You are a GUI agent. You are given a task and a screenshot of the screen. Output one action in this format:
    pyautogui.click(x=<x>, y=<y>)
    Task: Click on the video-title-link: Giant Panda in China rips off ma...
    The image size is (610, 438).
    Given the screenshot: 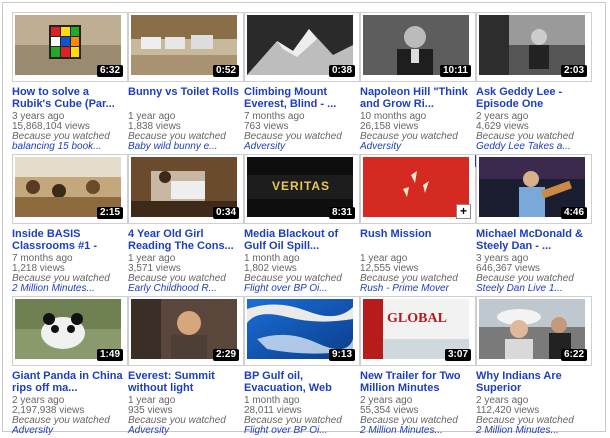 What is the action you would take?
    pyautogui.click(x=68, y=382)
    